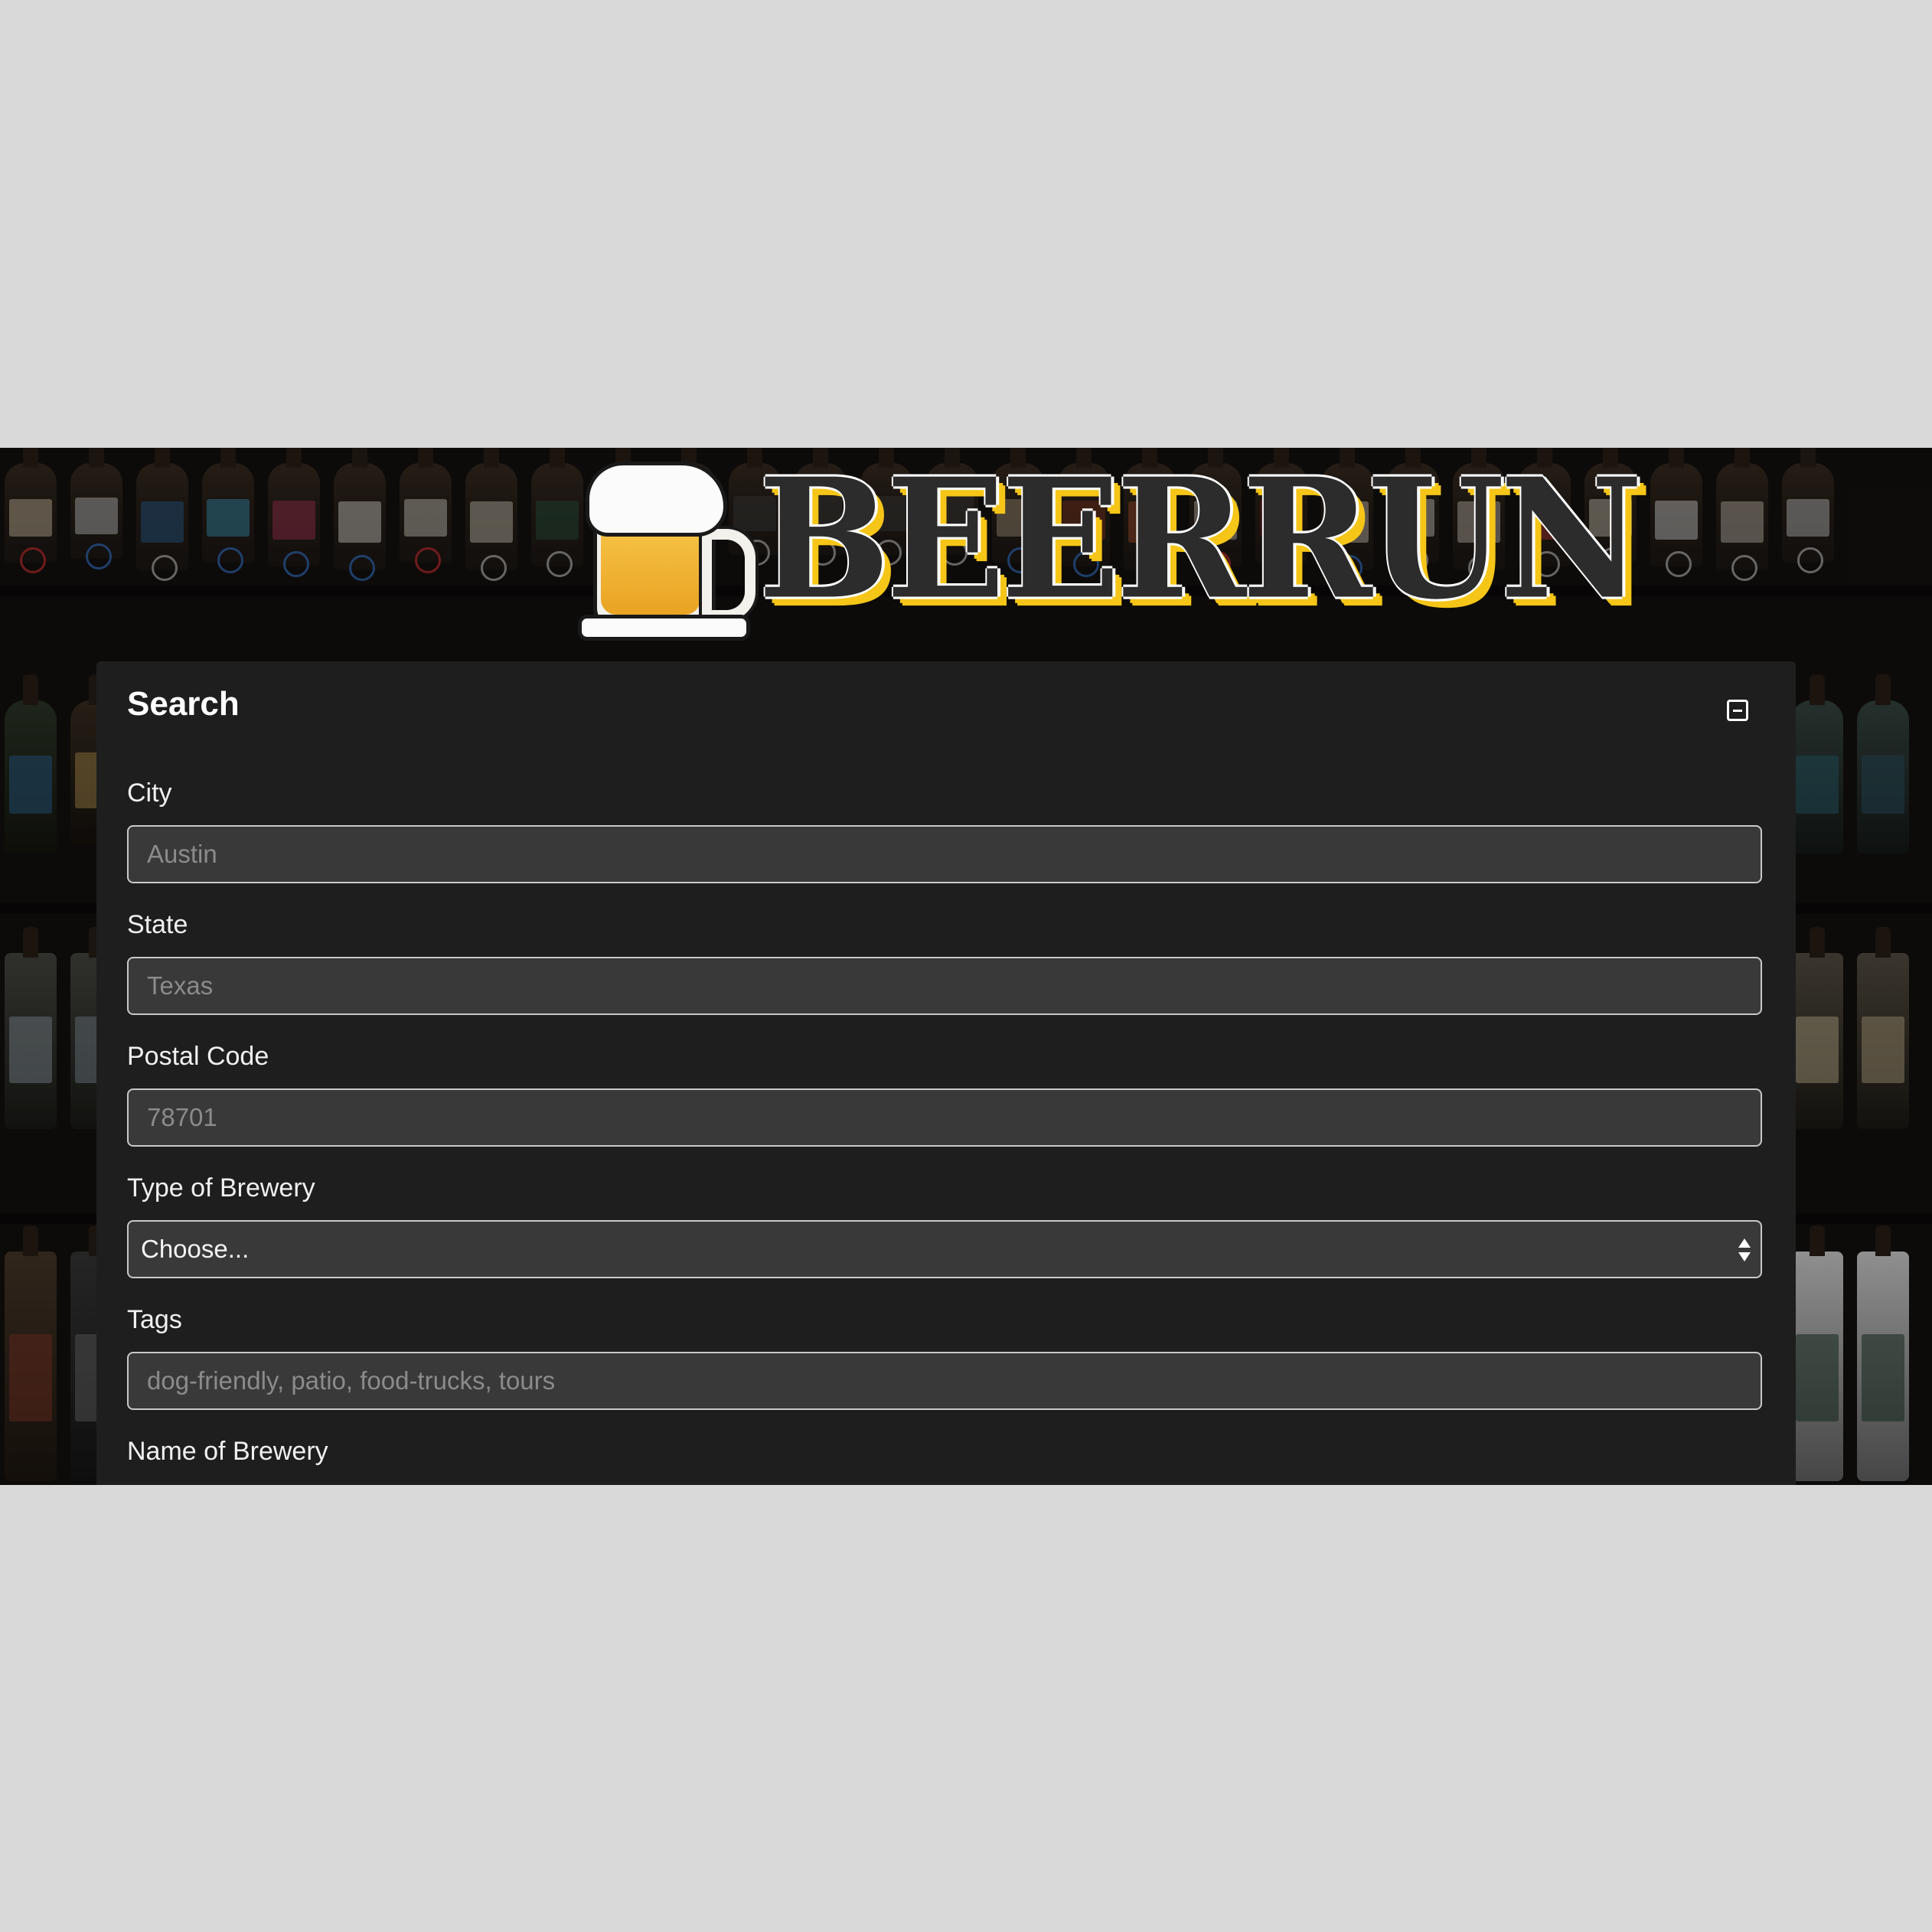 The image size is (1932, 1932). Describe the element at coordinates (198, 1056) in the screenshot. I see `postal-code-label: Postal Code` at that location.